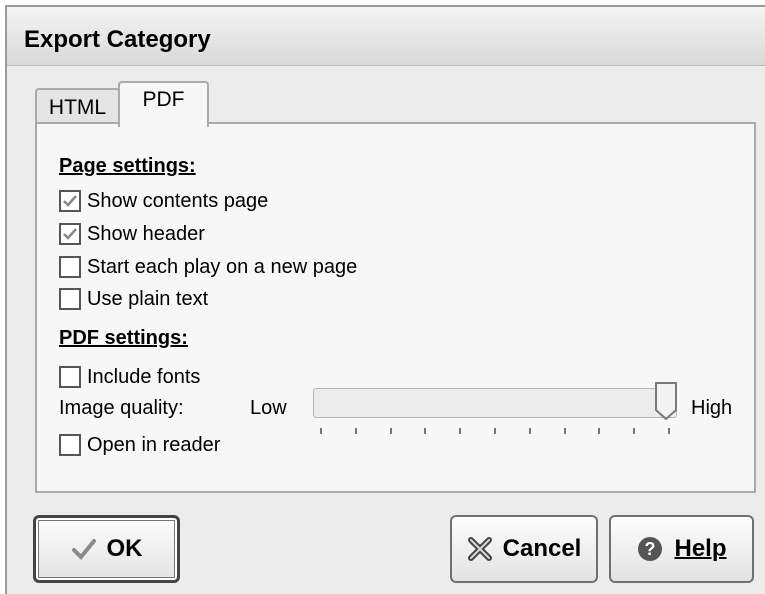 The image size is (765, 594). What do you see at coordinates (70, 445) in the screenshot?
I see `open-in-reader-checkbox` at bounding box center [70, 445].